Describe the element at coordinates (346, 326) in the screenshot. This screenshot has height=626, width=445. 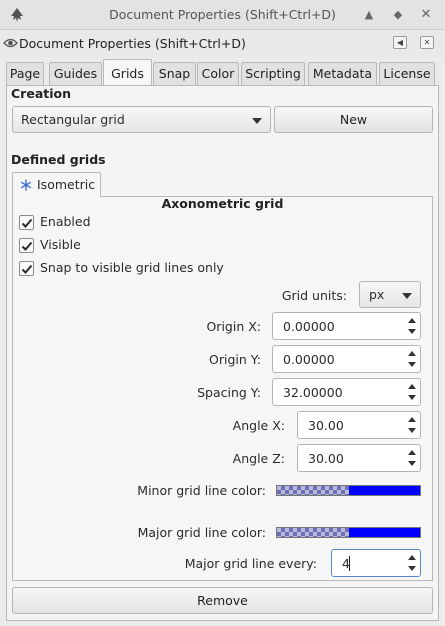
I see `origin-x-spinbox: 0.00000` at that location.